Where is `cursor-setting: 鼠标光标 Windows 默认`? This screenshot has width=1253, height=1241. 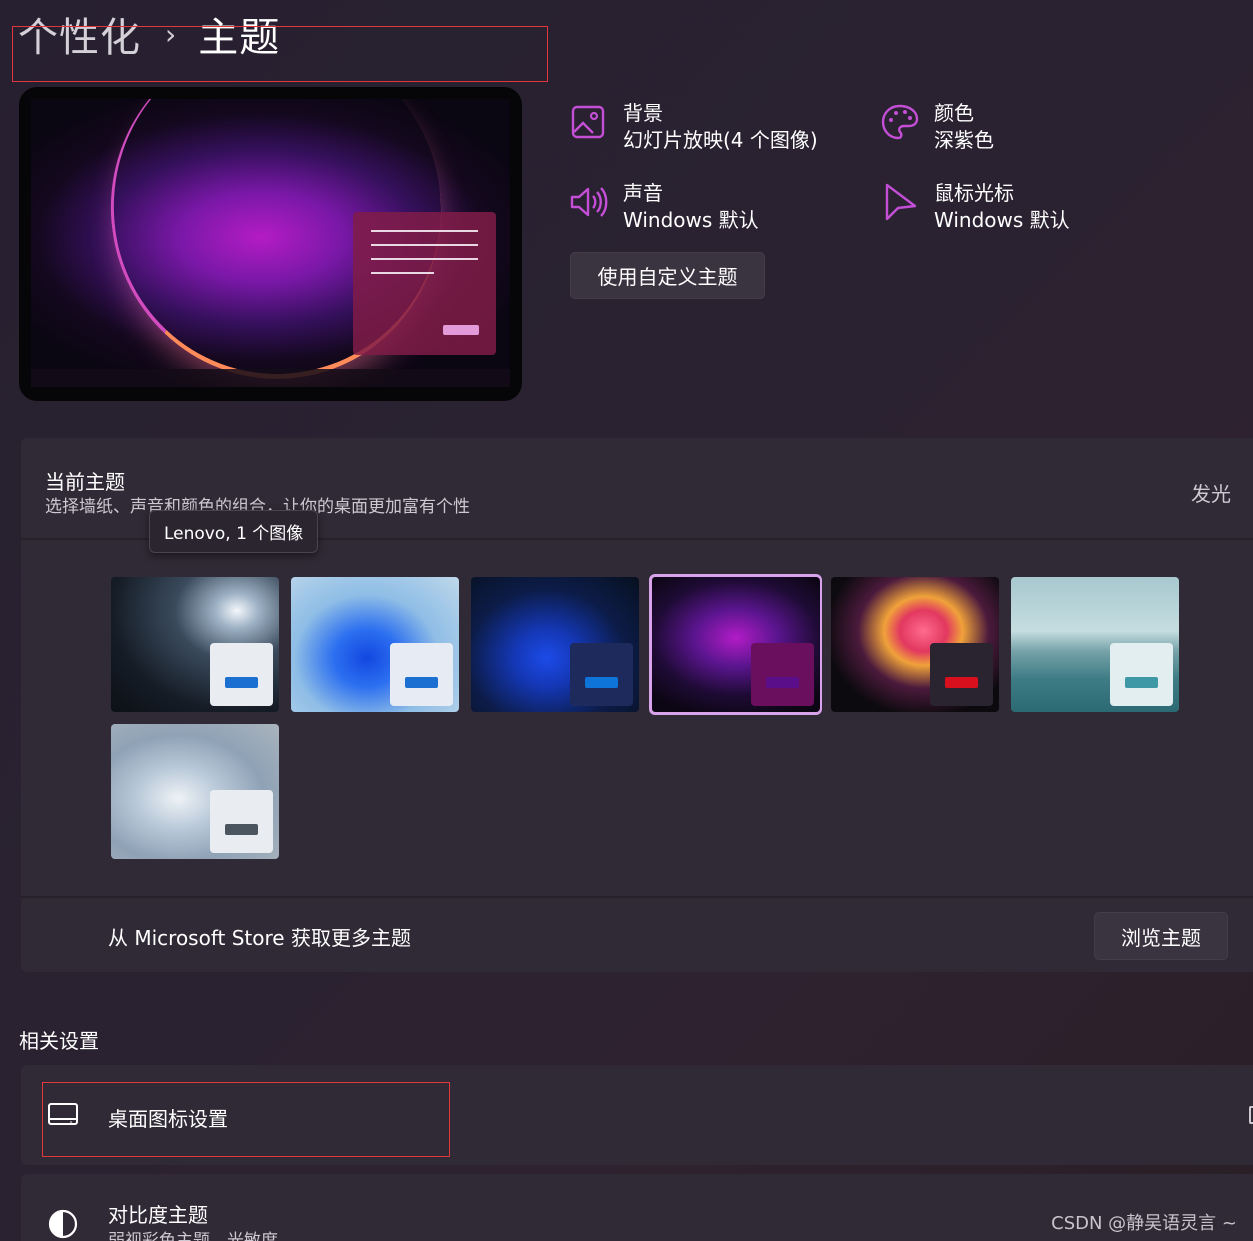
cursor-setting: 鼠标光标 Windows 默认 is located at coordinates (975, 207).